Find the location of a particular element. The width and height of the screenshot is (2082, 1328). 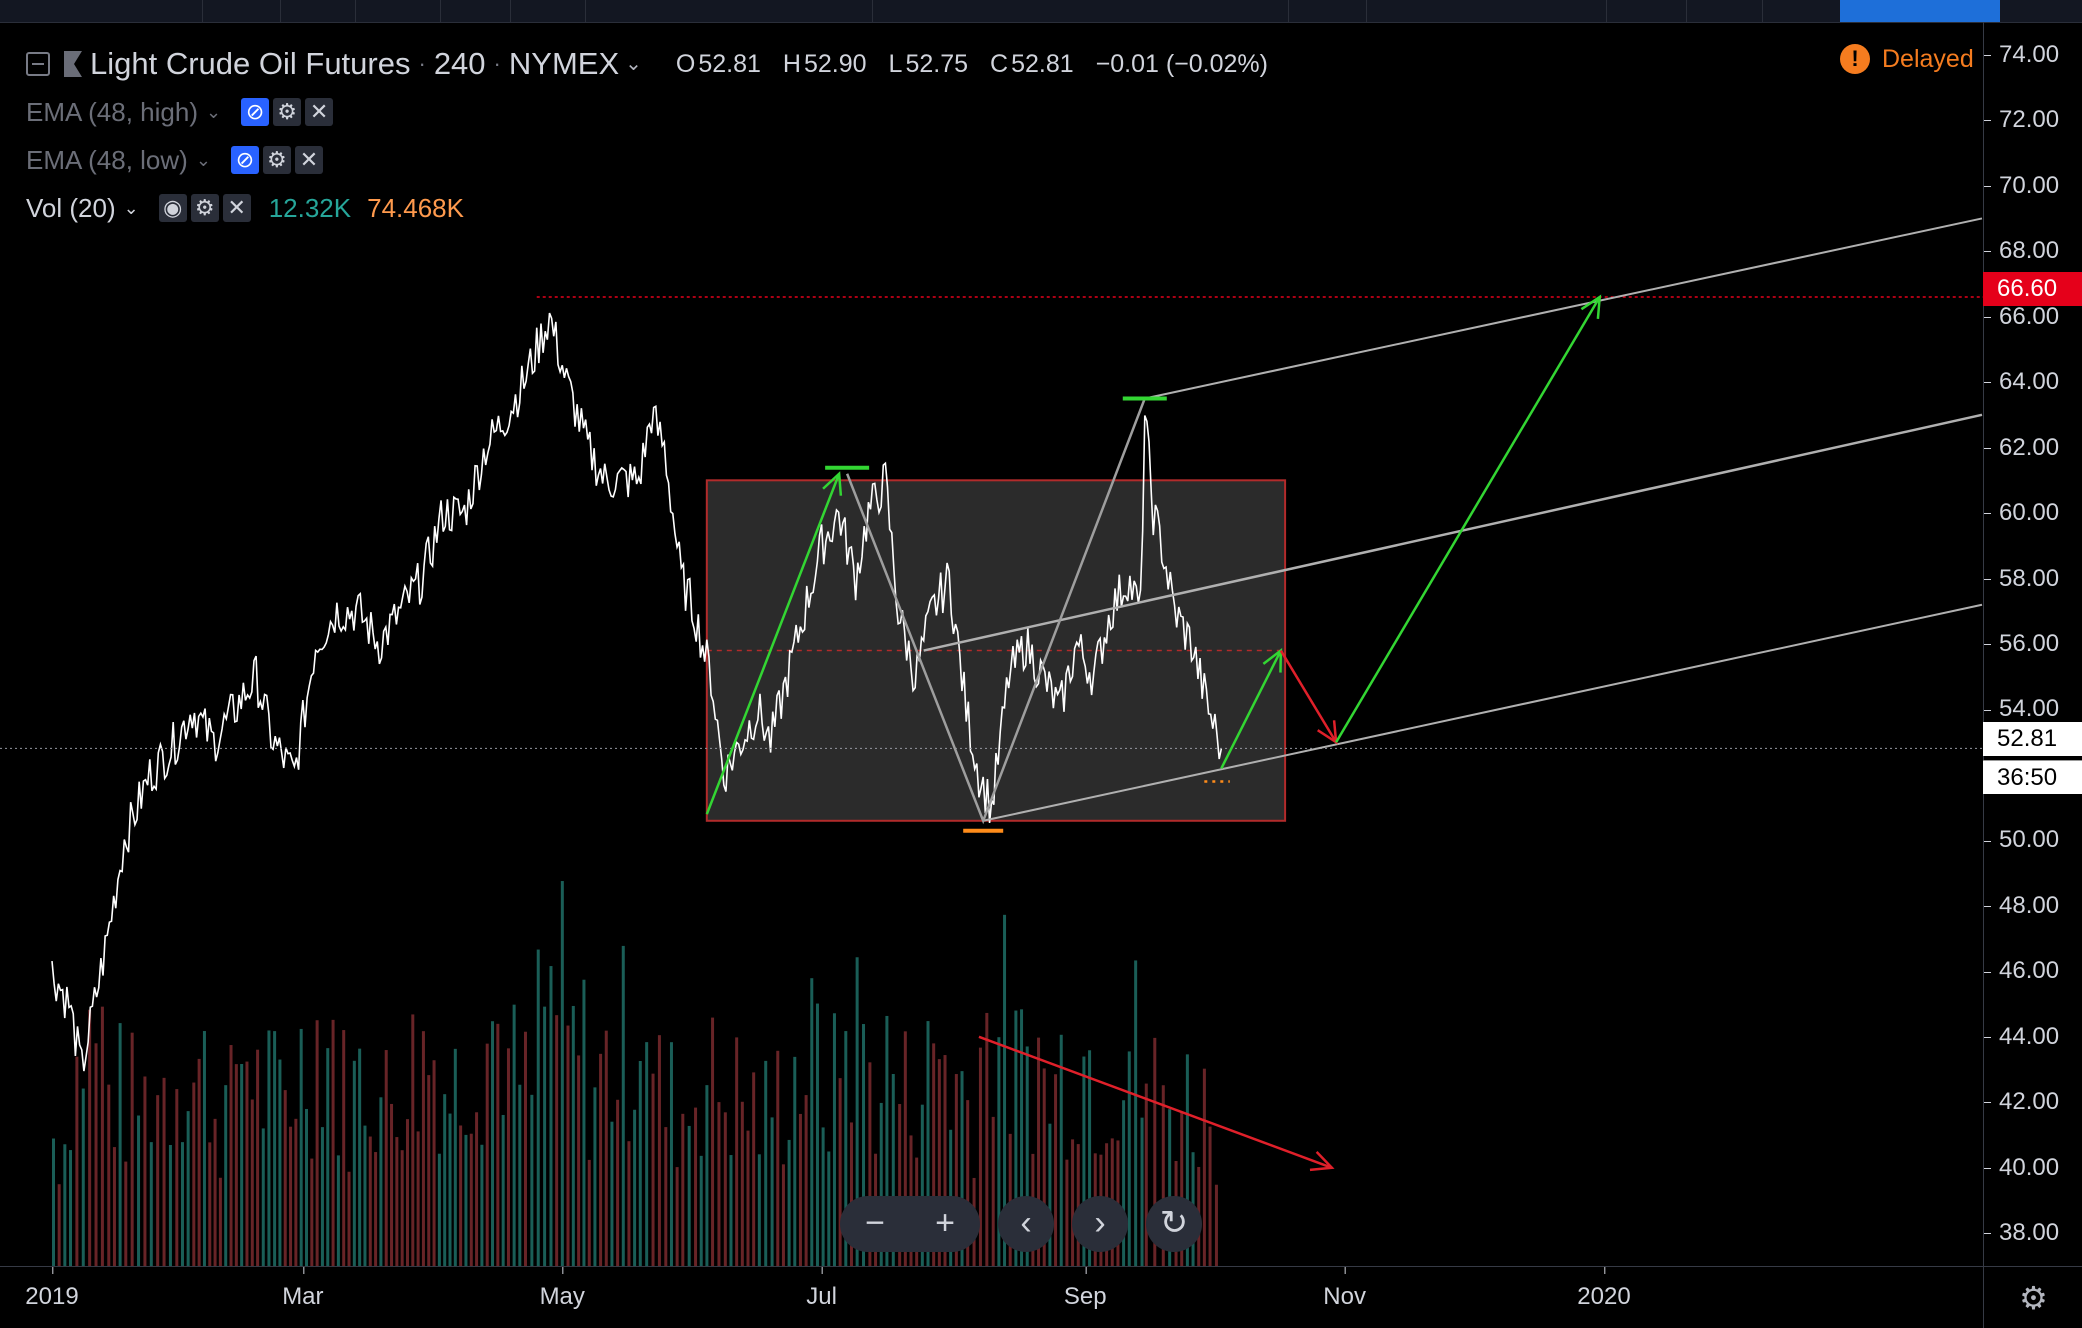

low-value: 52.75 is located at coordinates (936, 64).